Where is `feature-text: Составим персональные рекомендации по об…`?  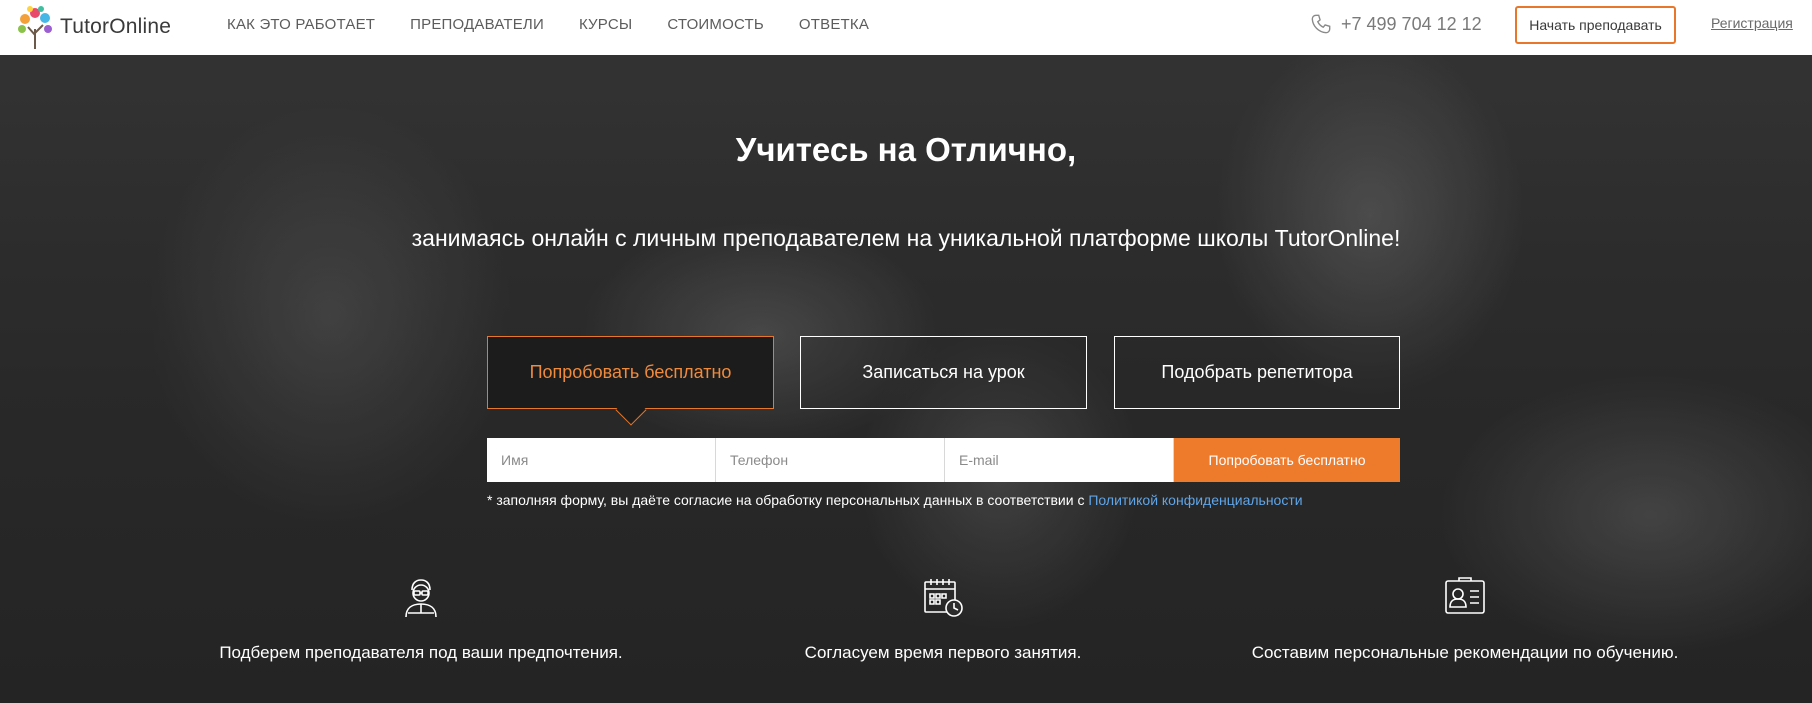
feature-text: Составим персональные рекомендации по об… is located at coordinates (1465, 652).